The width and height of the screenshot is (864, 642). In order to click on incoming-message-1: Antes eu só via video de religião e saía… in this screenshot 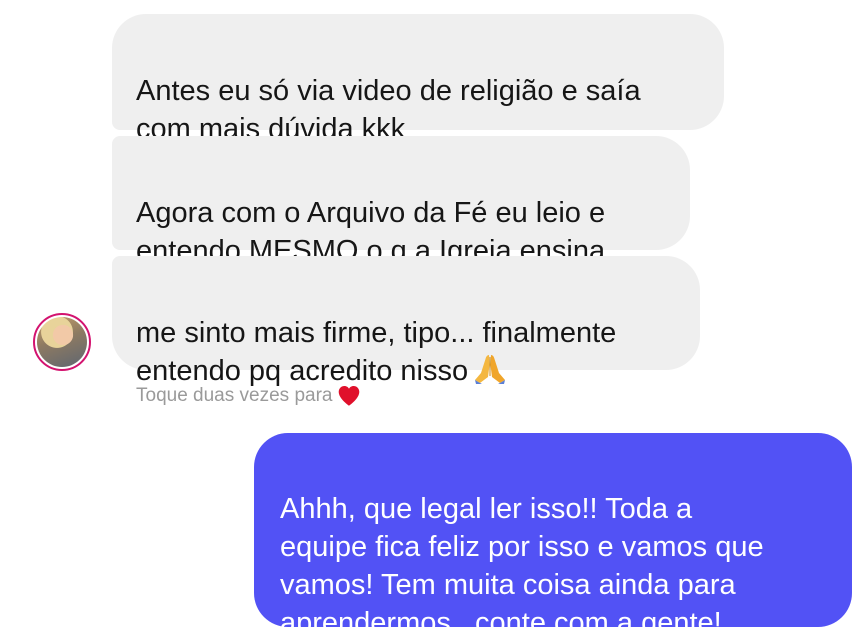, I will do `click(418, 79)`.